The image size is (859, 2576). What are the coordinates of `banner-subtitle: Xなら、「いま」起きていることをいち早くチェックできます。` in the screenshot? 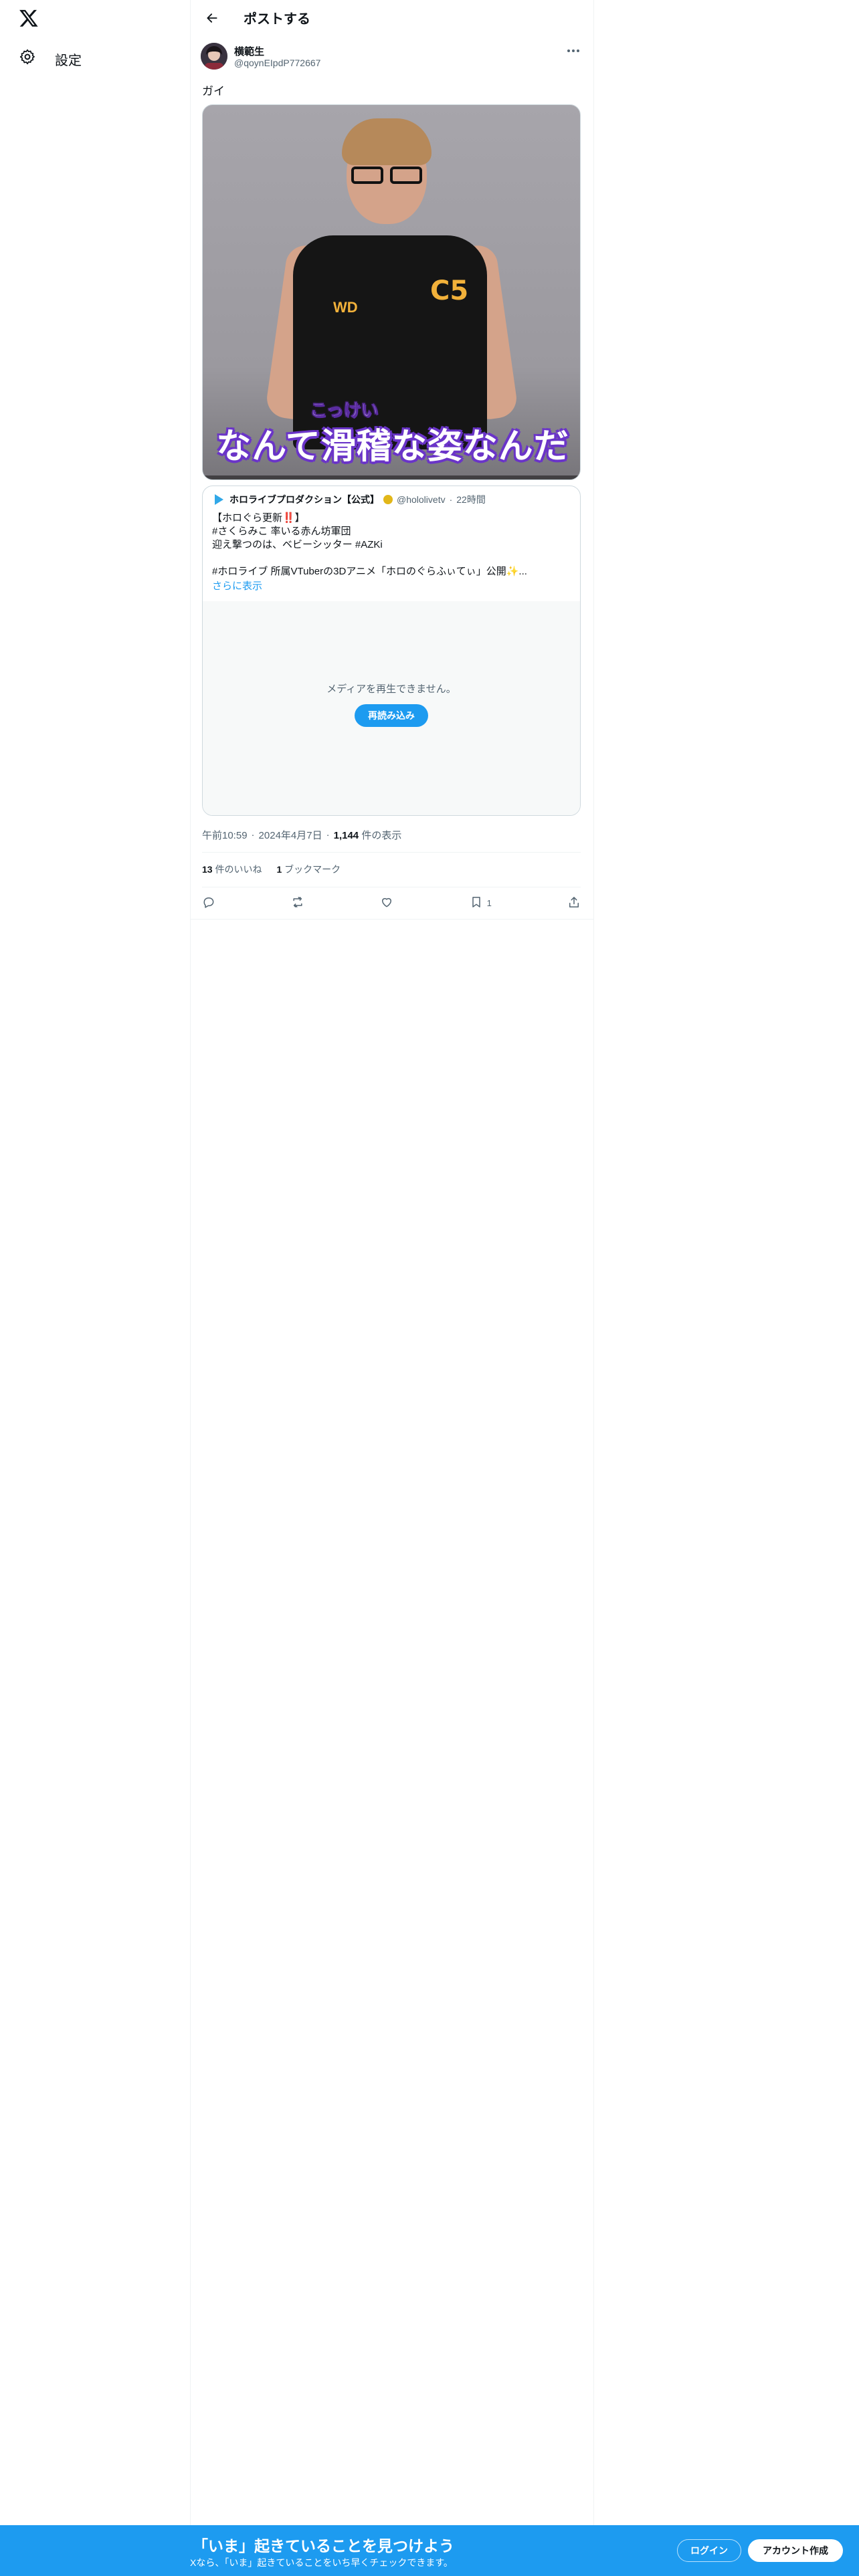 It's located at (321, 2563).